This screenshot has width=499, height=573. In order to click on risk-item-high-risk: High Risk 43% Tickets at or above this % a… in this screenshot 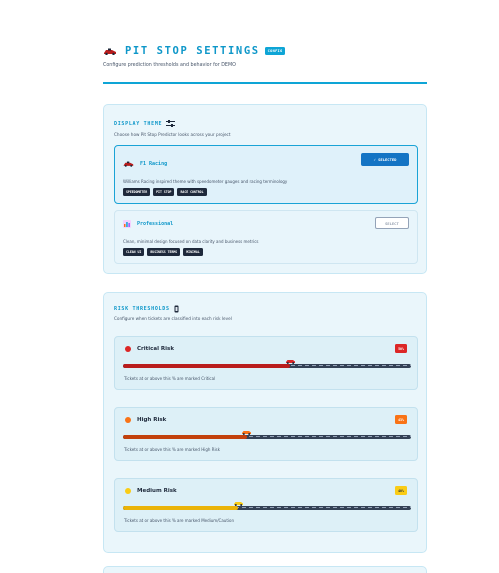, I will do `click(266, 434)`.